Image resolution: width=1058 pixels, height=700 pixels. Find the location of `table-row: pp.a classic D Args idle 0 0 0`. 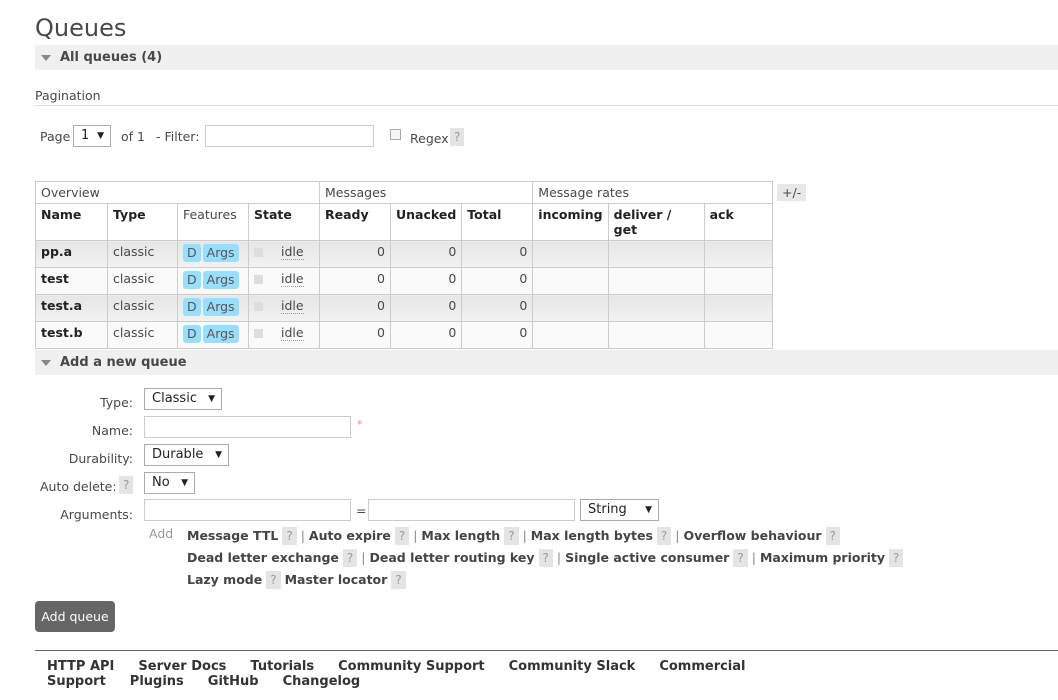

table-row: pp.a classic D Args idle 0 0 0 is located at coordinates (404, 254).